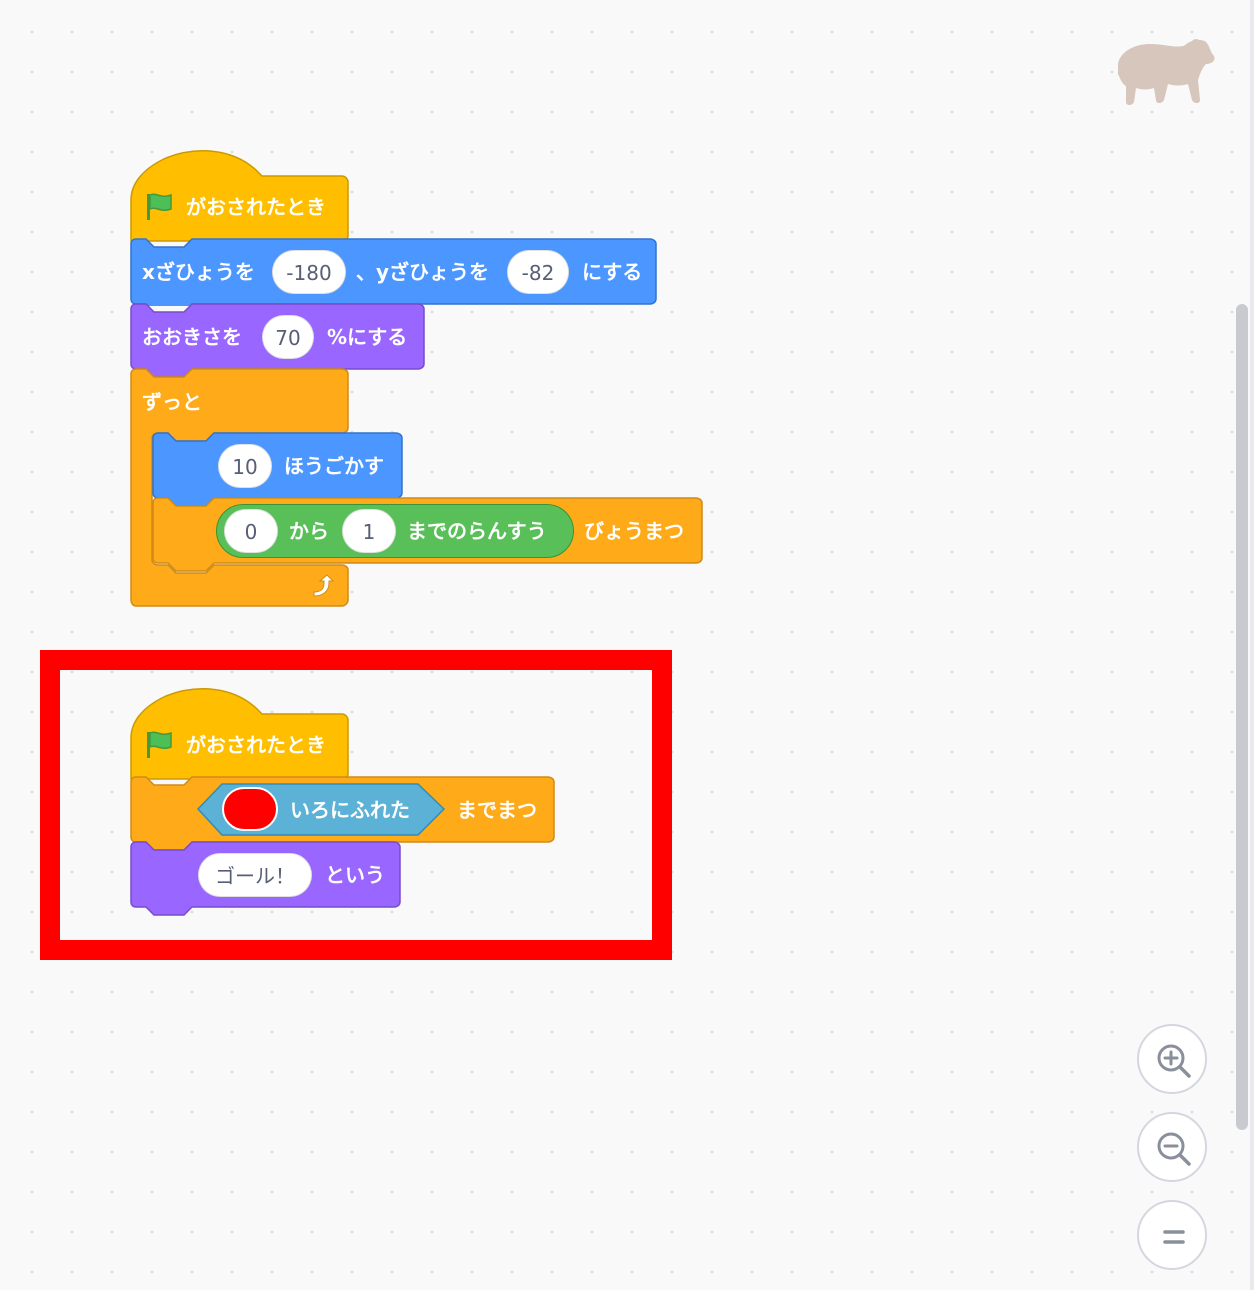 The width and height of the screenshot is (1254, 1290). I want to click on zoom-out-icon, so click(1174, 1149).